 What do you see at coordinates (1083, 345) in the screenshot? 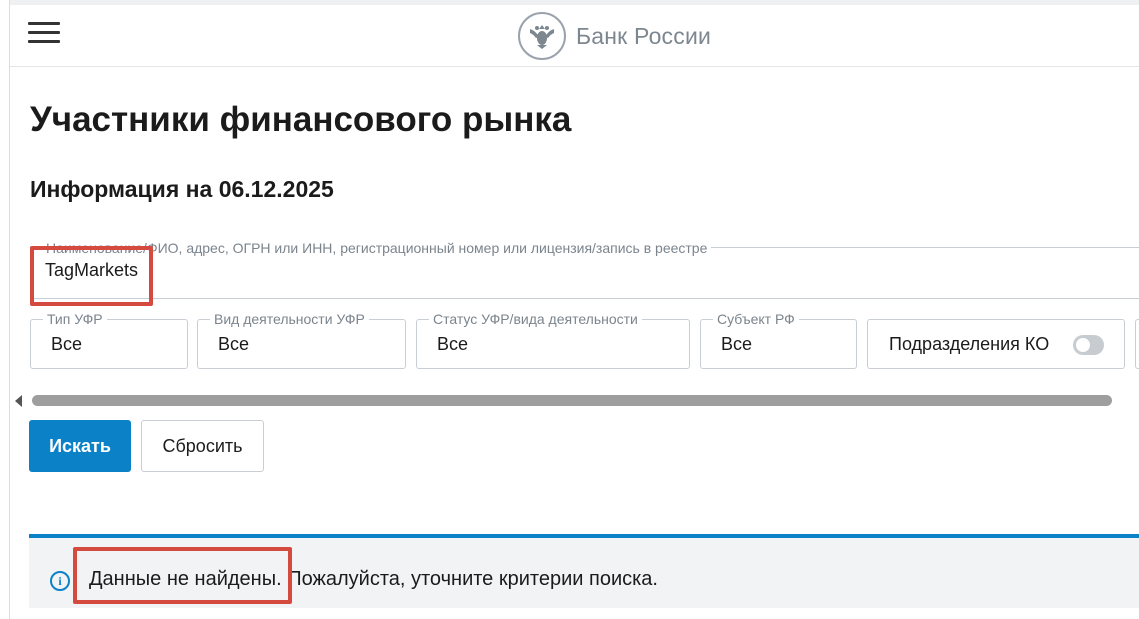
I see `toggle-knob` at bounding box center [1083, 345].